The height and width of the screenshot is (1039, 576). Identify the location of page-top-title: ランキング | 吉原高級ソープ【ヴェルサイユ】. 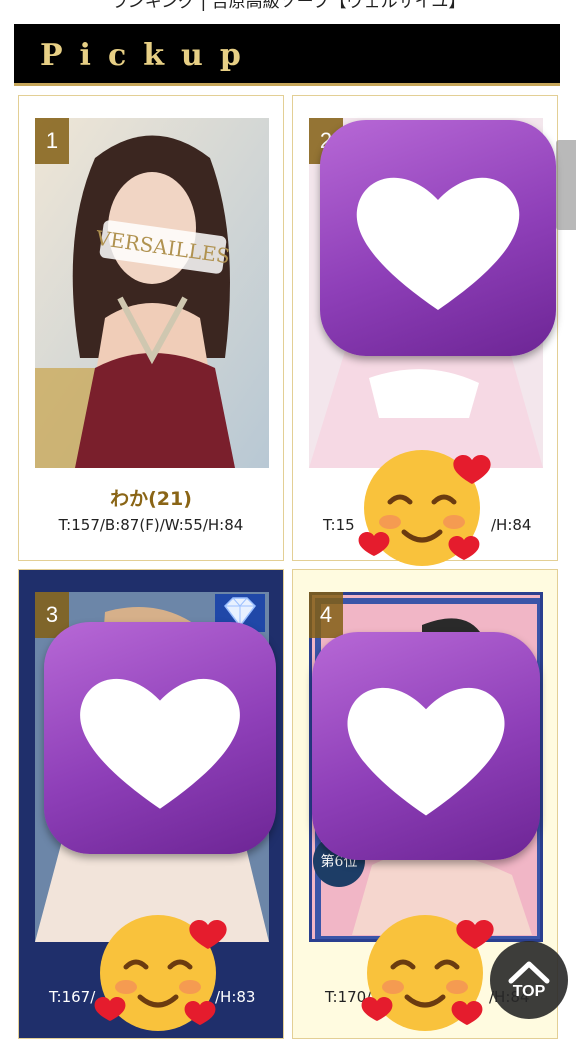
(288, 6).